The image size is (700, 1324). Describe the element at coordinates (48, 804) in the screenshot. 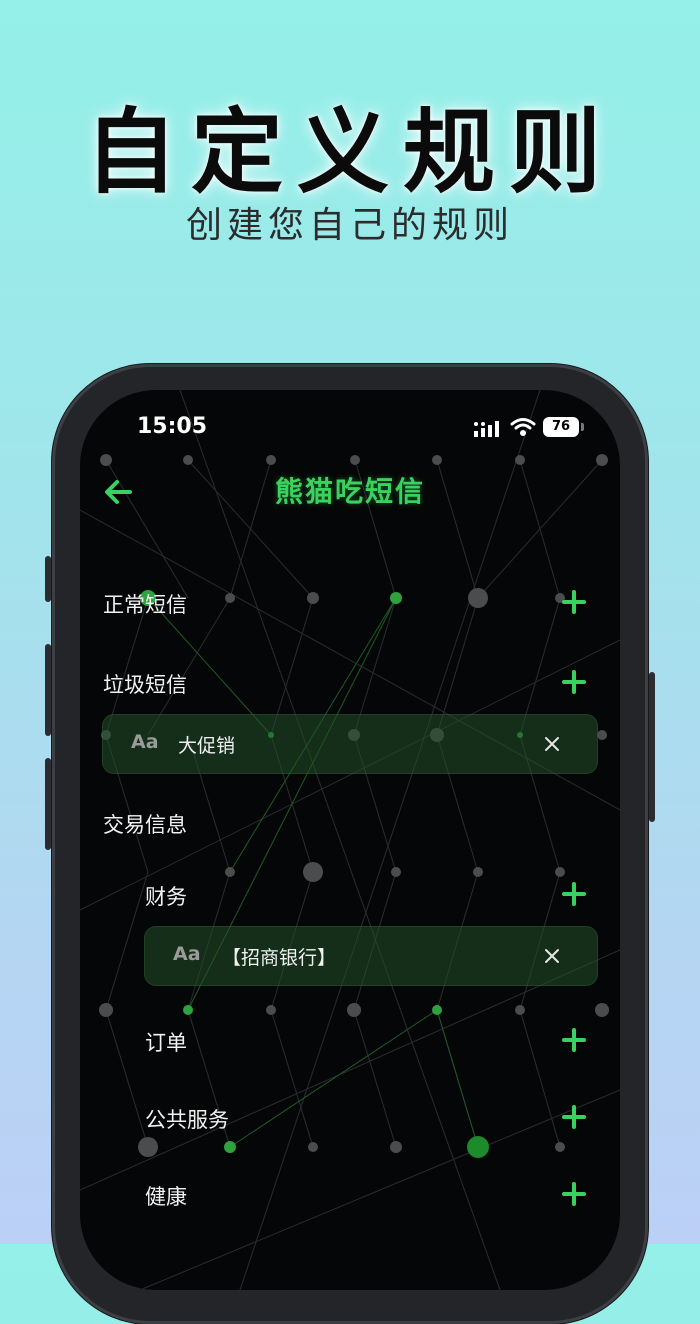

I see `side-button-volume-down` at that location.